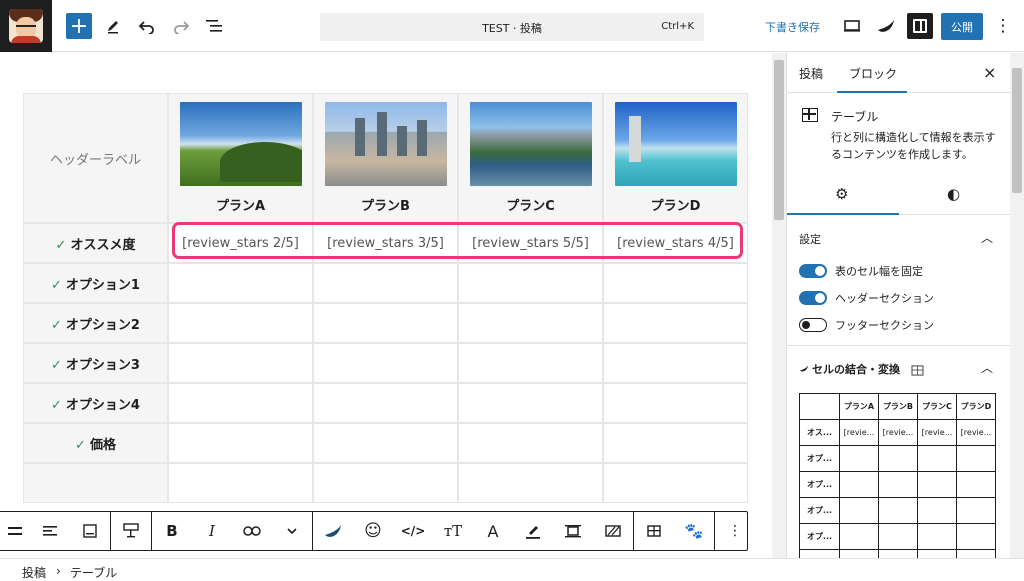  What do you see at coordinates (530, 158) in the screenshot?
I see `plan-c-header: プランC` at bounding box center [530, 158].